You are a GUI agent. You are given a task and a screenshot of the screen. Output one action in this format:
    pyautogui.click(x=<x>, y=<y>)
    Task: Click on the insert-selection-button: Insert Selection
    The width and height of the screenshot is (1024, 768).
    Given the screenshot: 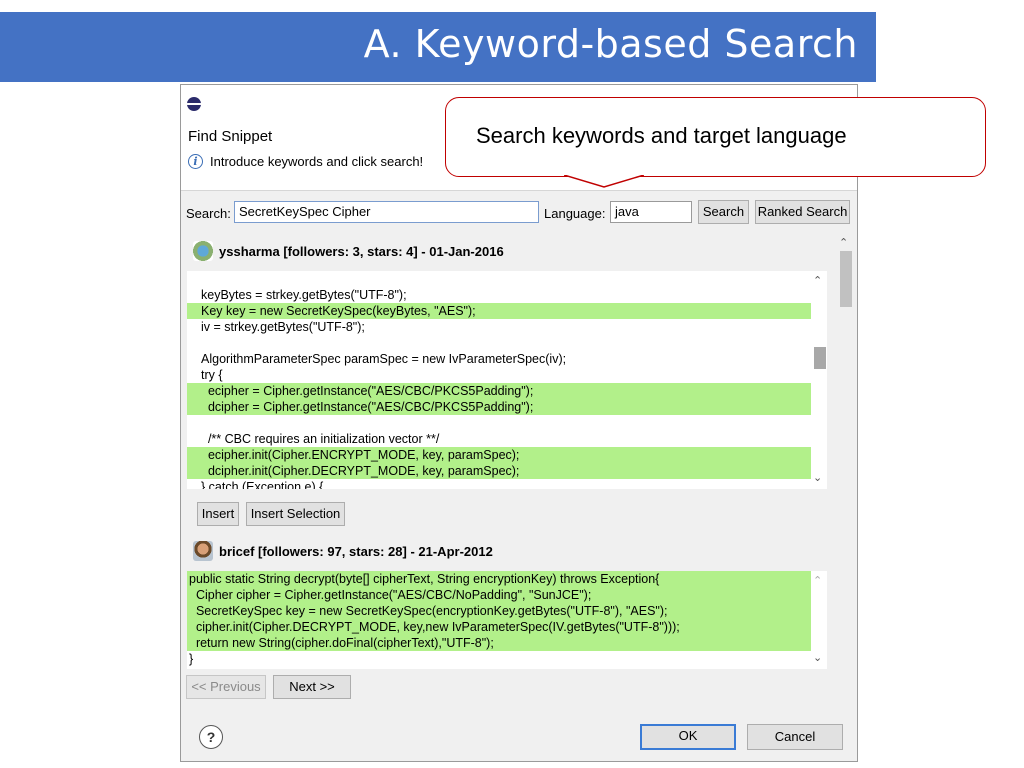 What is the action you would take?
    pyautogui.click(x=295, y=514)
    